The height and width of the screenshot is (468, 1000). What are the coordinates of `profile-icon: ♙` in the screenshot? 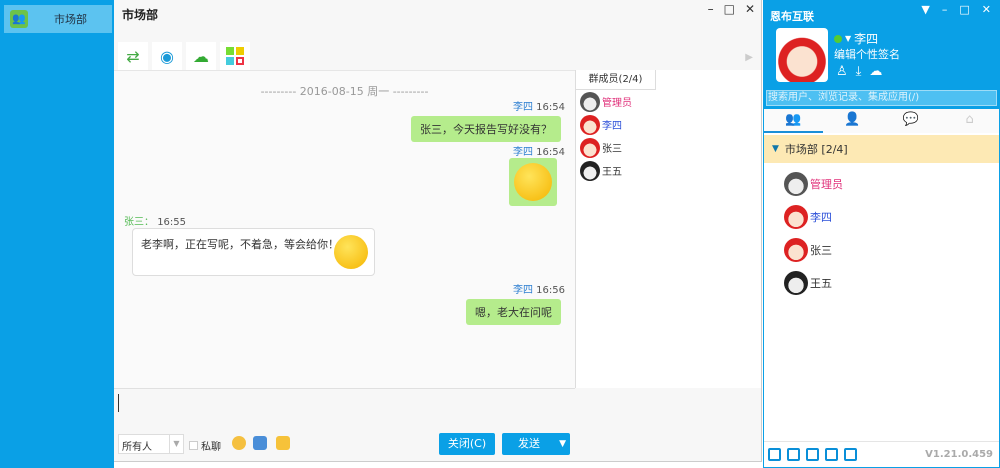 It's located at (842, 71).